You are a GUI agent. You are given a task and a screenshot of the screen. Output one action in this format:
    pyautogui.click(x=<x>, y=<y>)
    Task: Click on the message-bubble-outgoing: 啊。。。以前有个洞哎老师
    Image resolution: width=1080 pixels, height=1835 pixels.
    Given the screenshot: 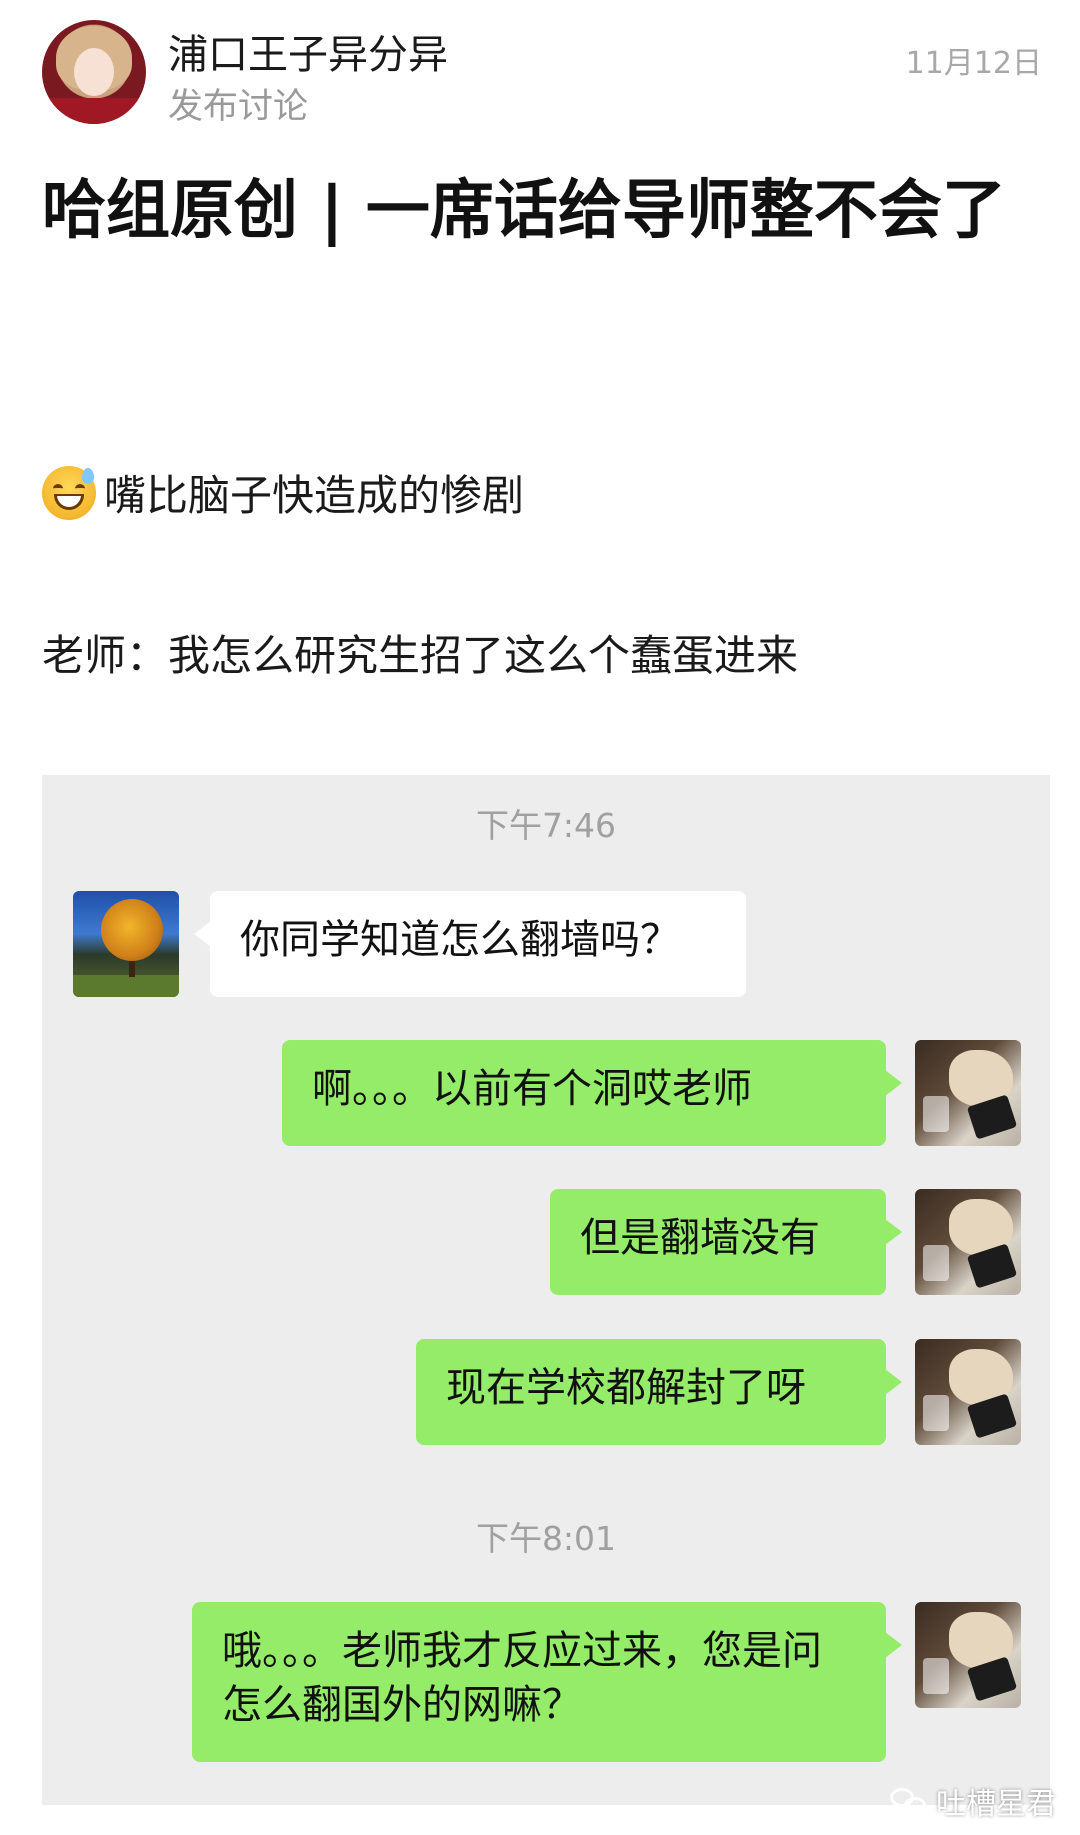 What is the action you would take?
    pyautogui.click(x=592, y=1093)
    